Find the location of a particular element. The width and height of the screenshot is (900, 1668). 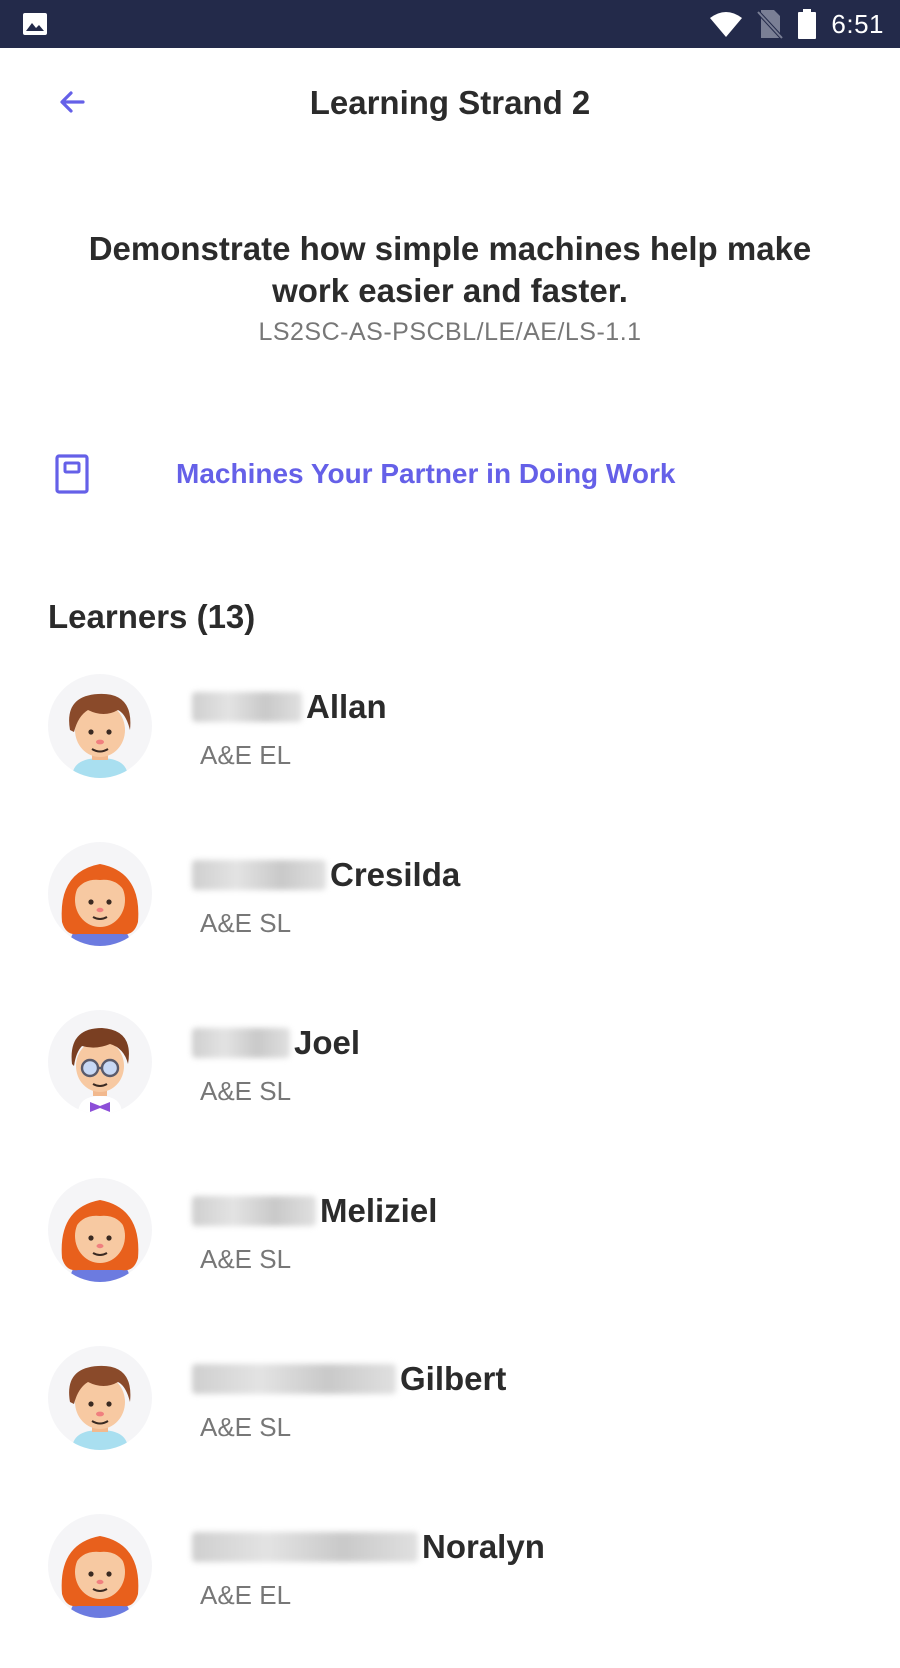

battery-icon is located at coordinates (807, 24).